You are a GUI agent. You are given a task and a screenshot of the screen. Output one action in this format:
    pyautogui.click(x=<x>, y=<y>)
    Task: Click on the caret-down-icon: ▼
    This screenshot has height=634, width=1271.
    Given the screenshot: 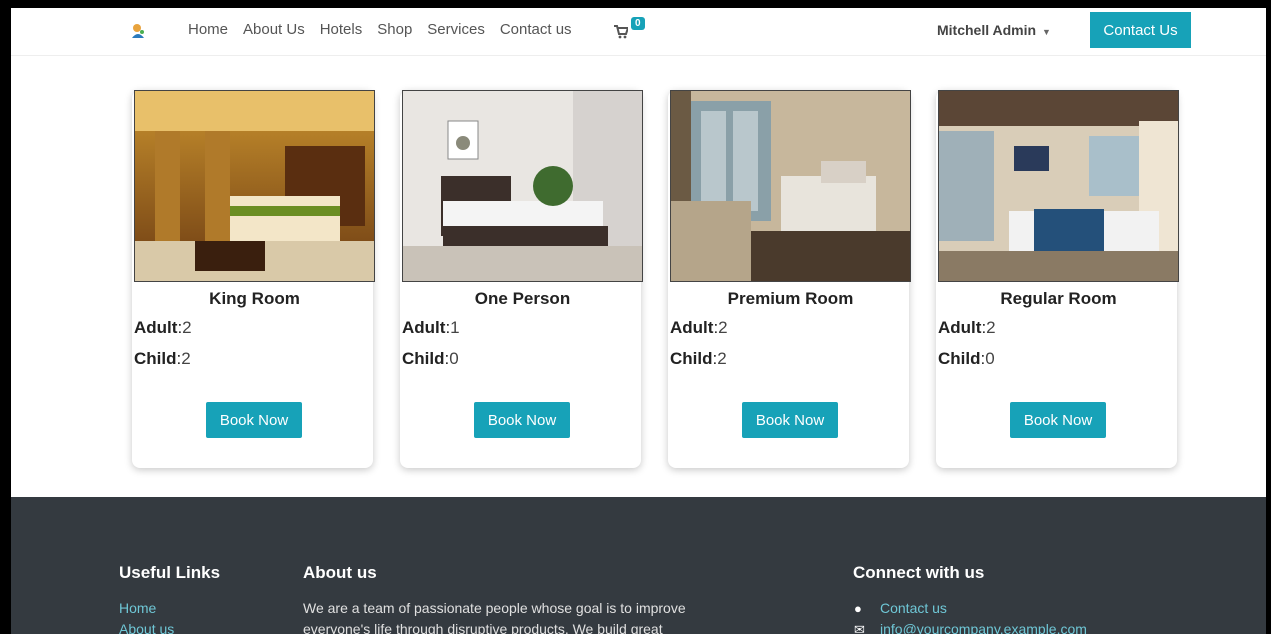 What is the action you would take?
    pyautogui.click(x=1046, y=32)
    